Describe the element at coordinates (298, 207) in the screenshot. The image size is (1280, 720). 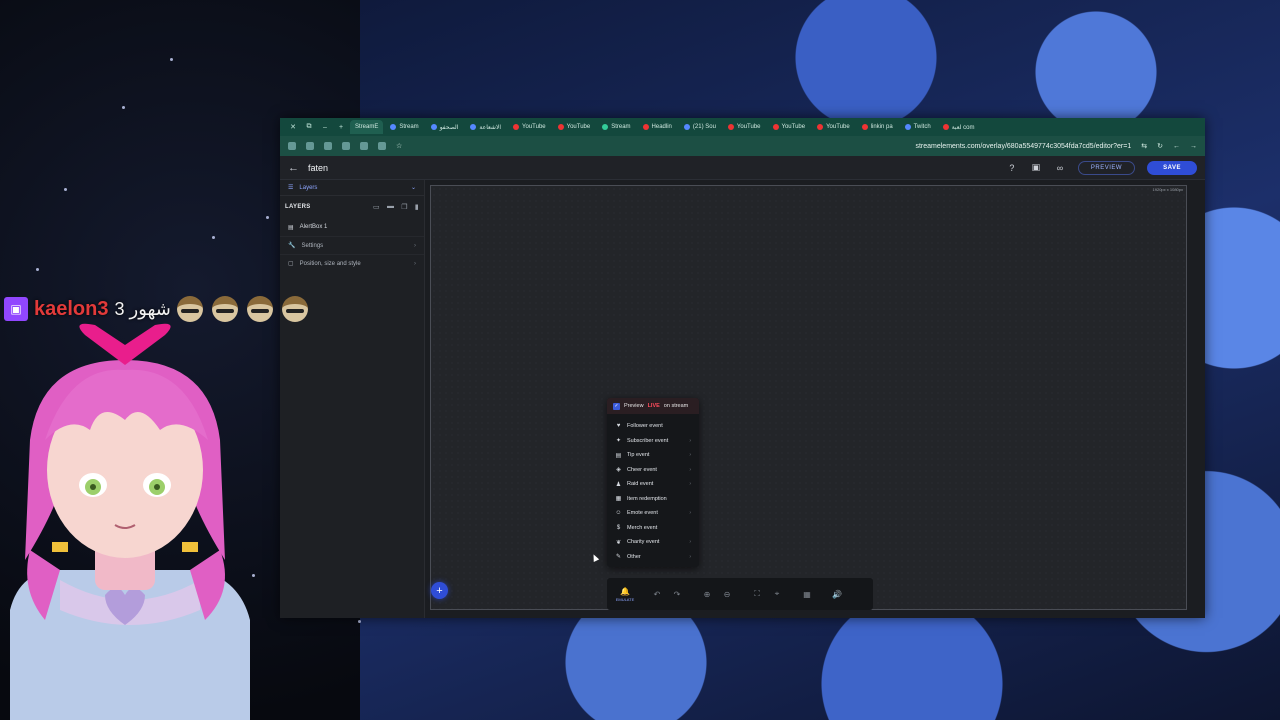
I see `layers-heading: LAYERS` at that location.